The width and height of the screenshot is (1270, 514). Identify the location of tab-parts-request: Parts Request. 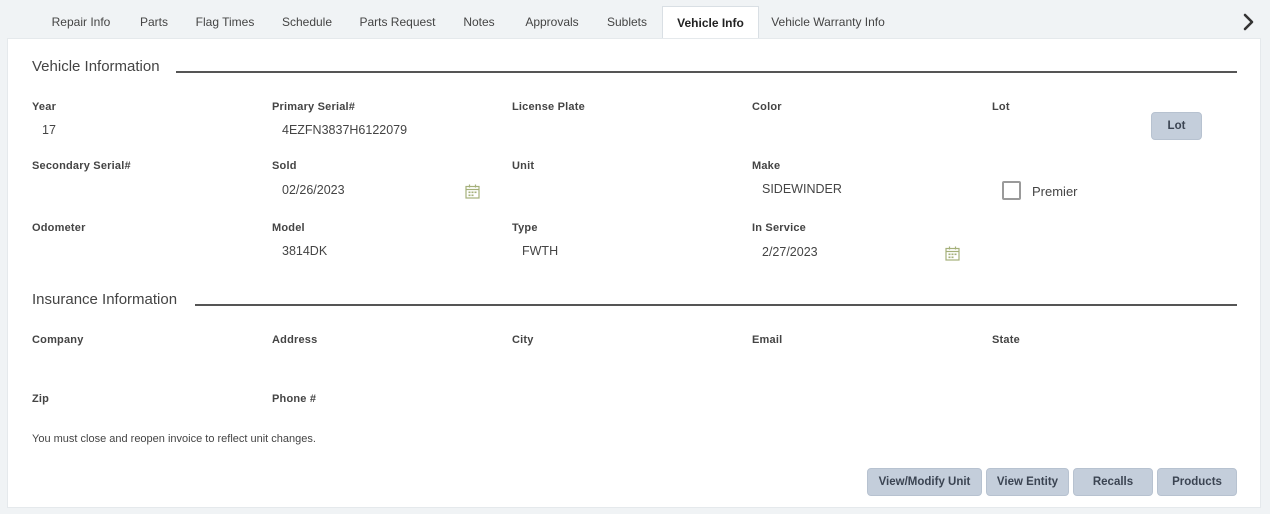
(397, 22).